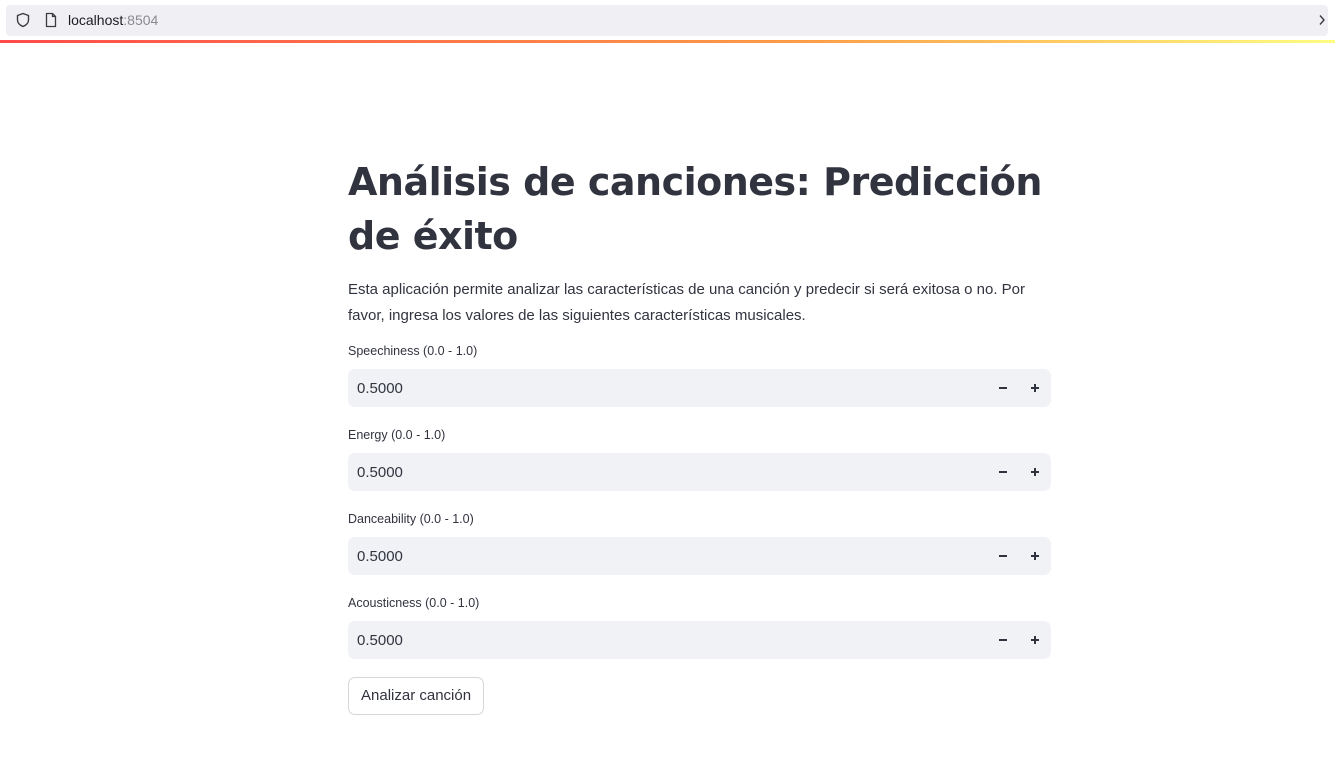 This screenshot has height=763, width=1335. I want to click on speechiness-label: Speechiness (0.0 - 1.0), so click(413, 351).